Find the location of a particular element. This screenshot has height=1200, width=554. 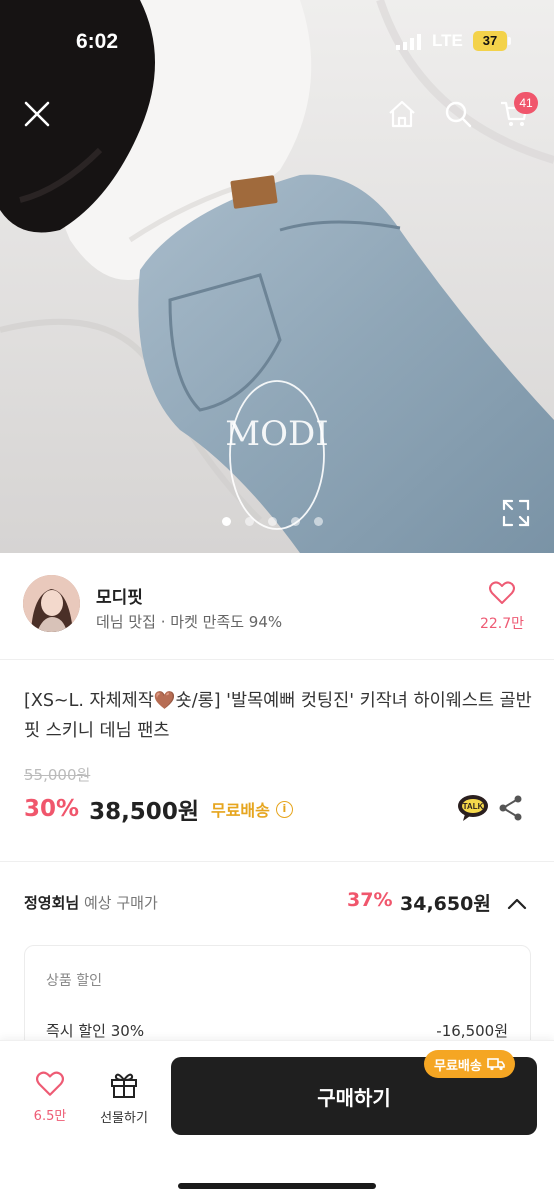

close-icon is located at coordinates (37, 114).